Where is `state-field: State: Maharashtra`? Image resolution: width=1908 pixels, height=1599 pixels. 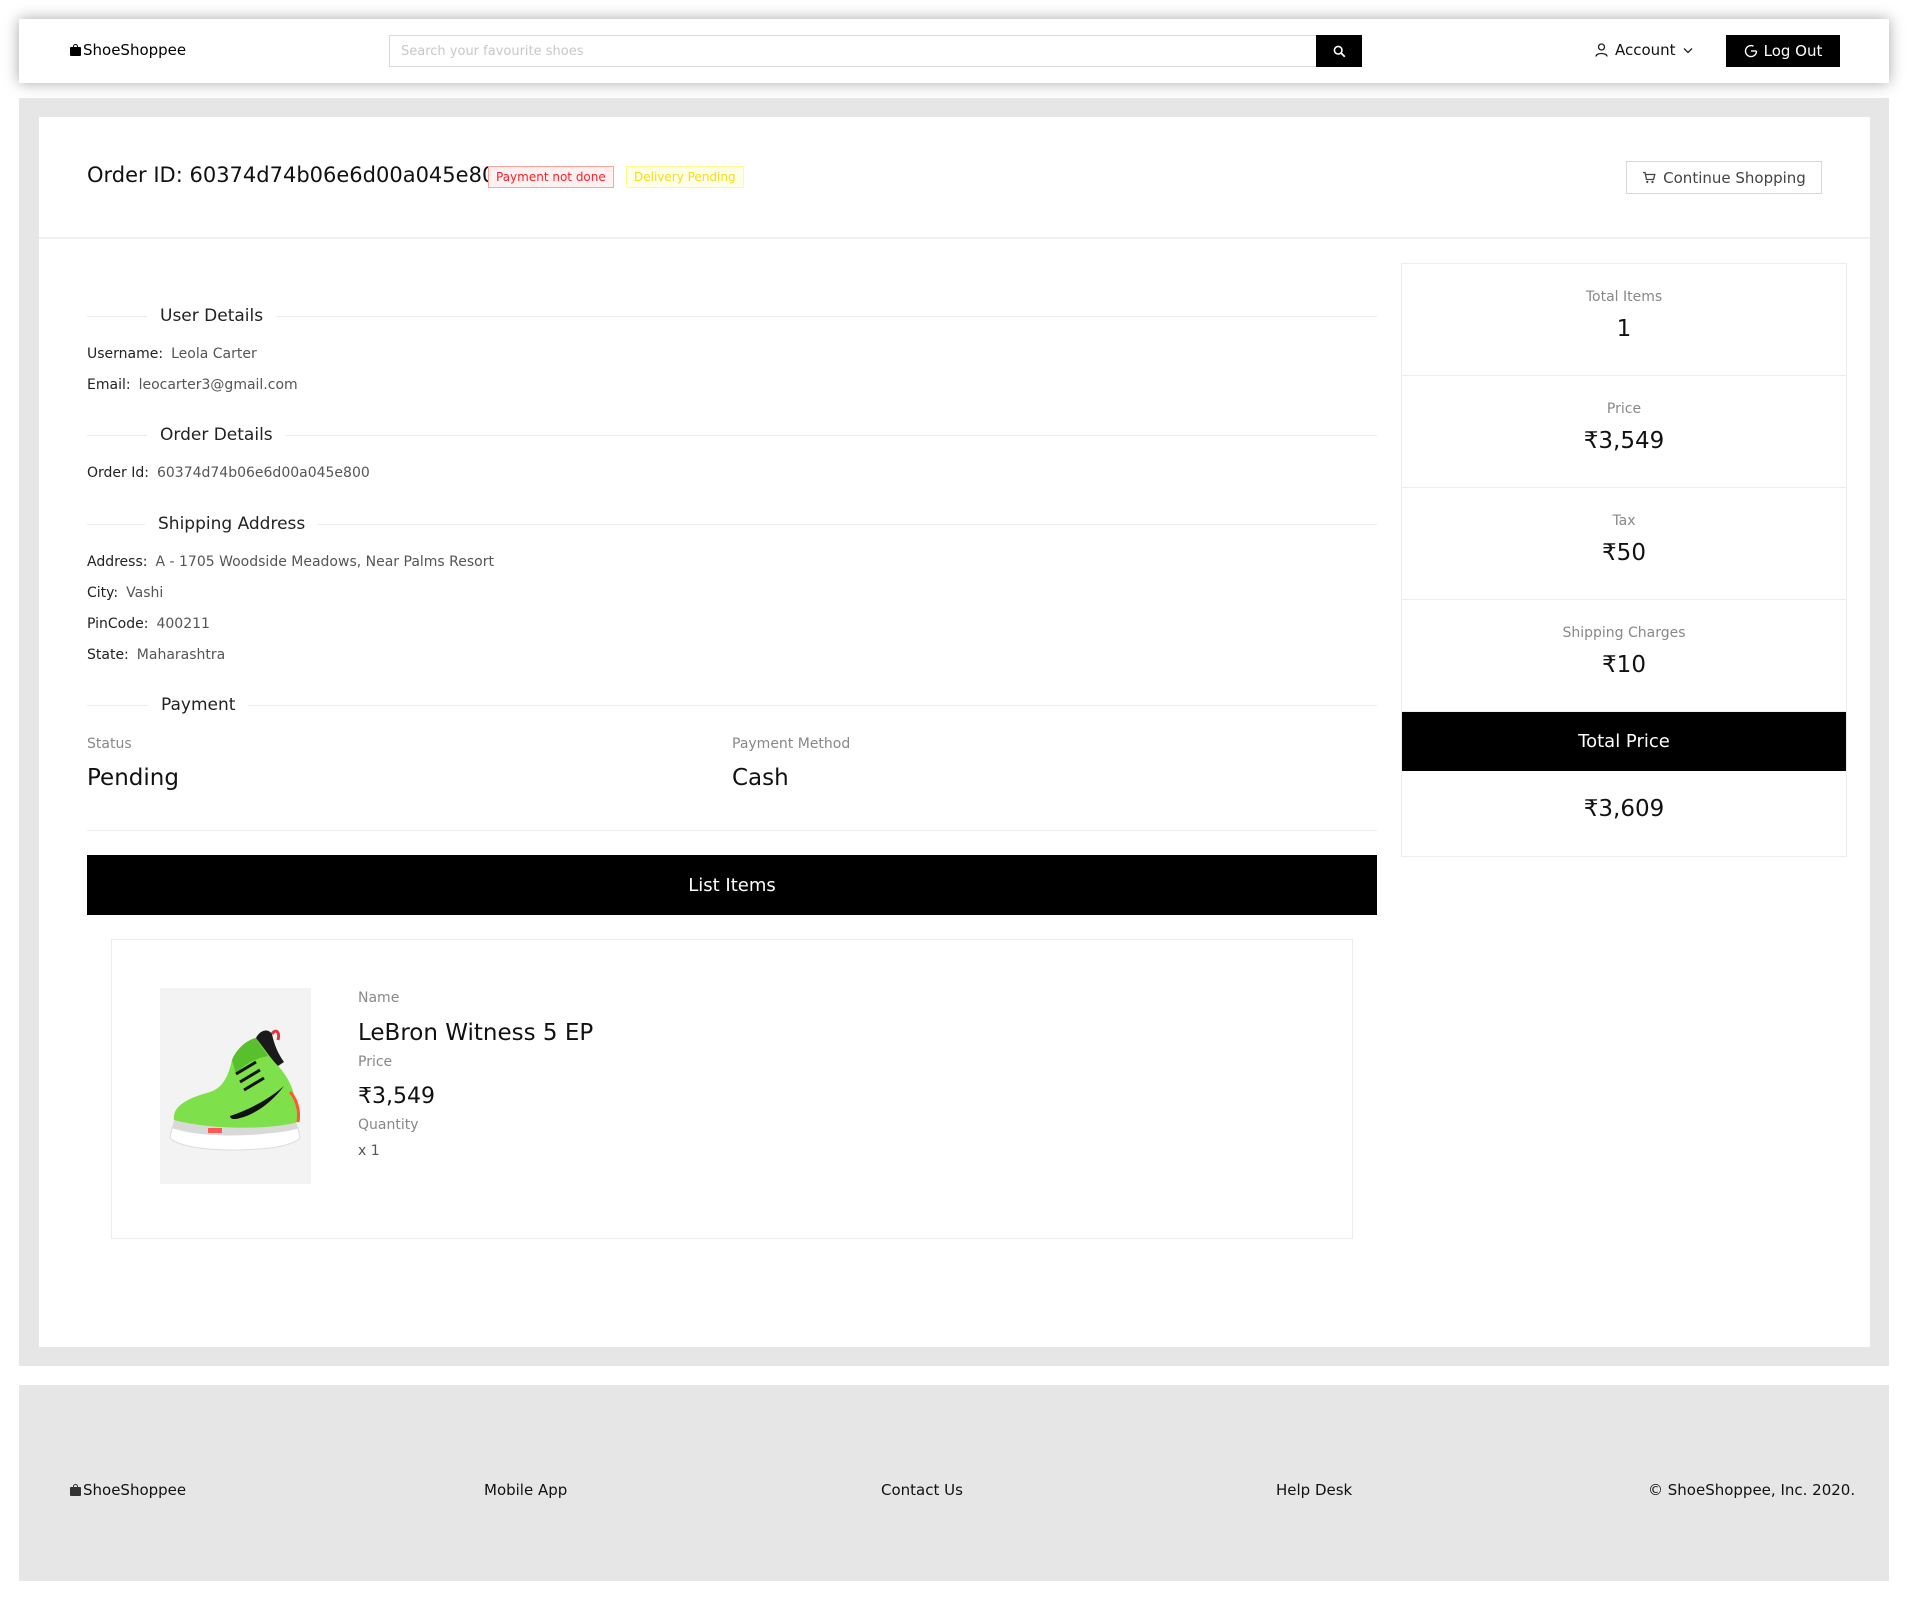
state-field: State: Maharashtra is located at coordinates (156, 655).